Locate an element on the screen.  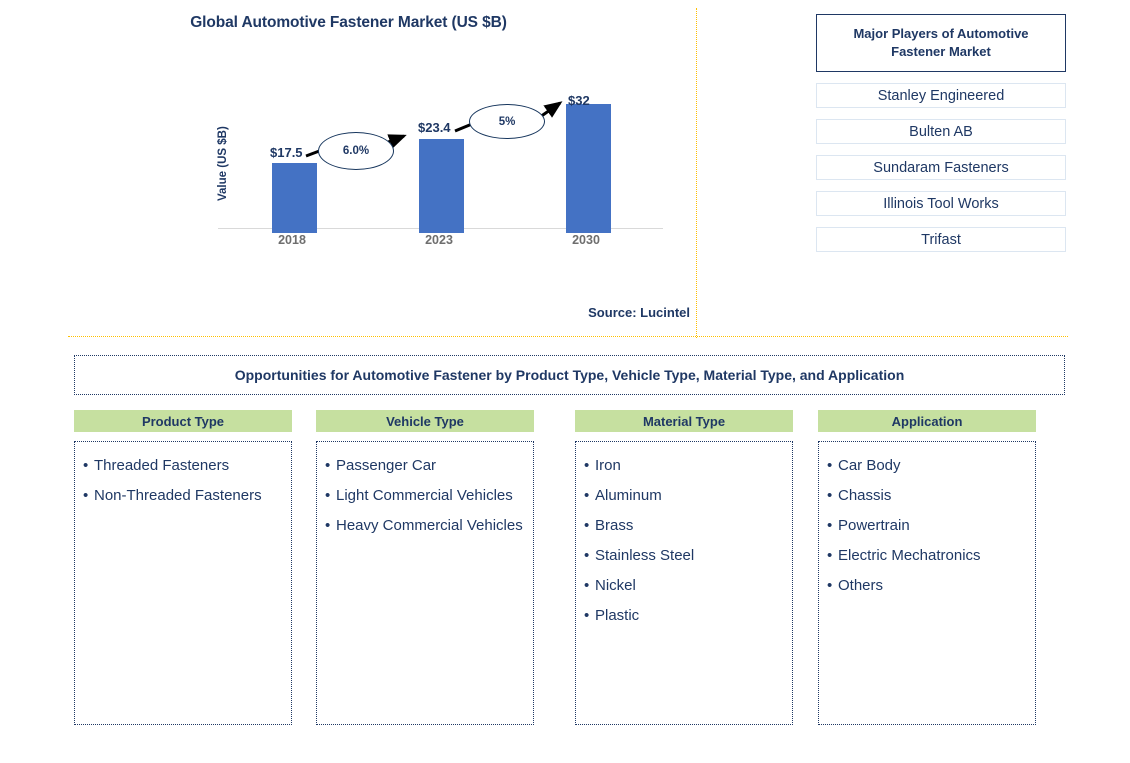
category-item: Car Body is located at coordinates (930, 466).